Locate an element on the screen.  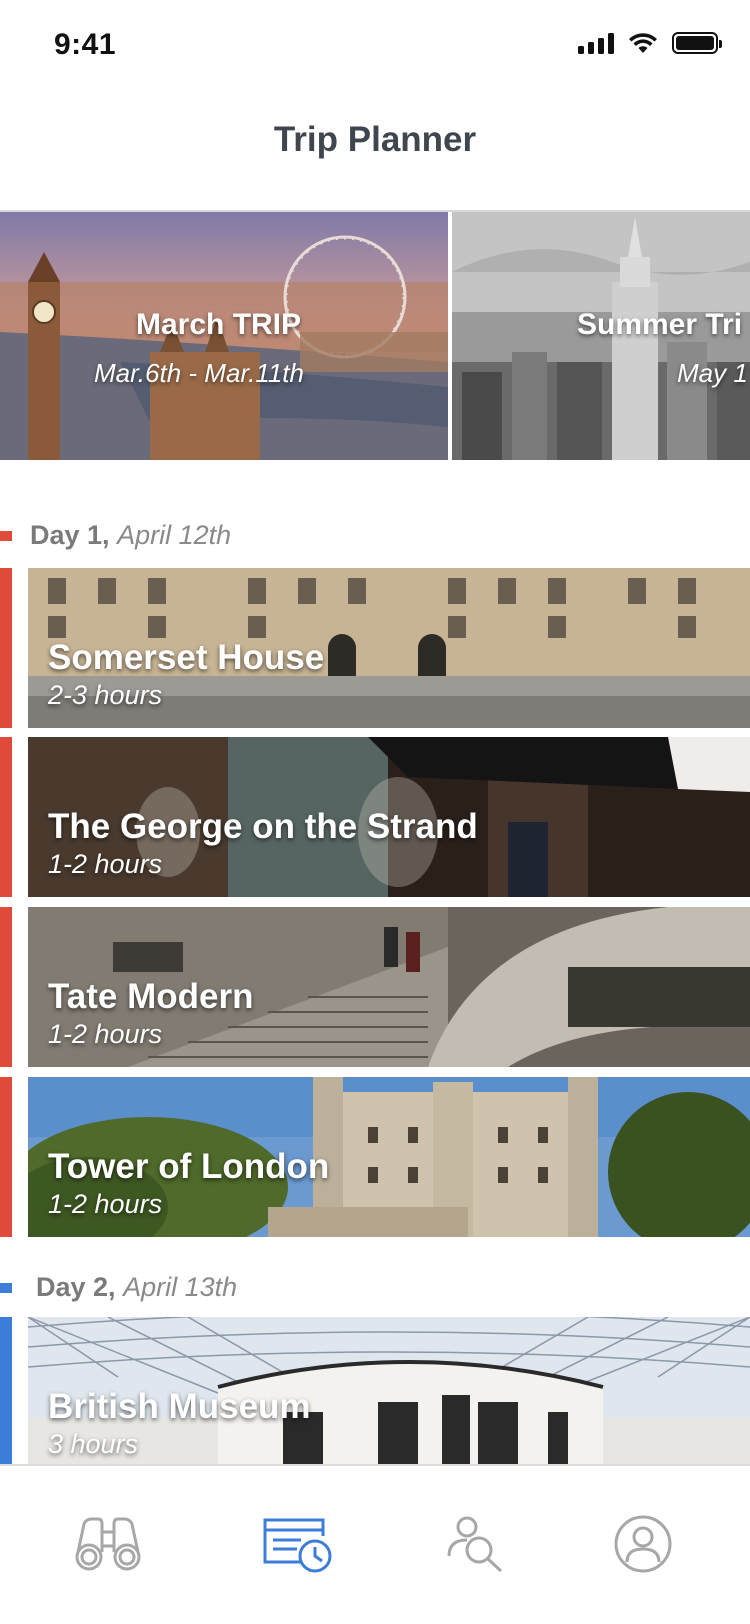
wifi-icon is located at coordinates (643, 43).